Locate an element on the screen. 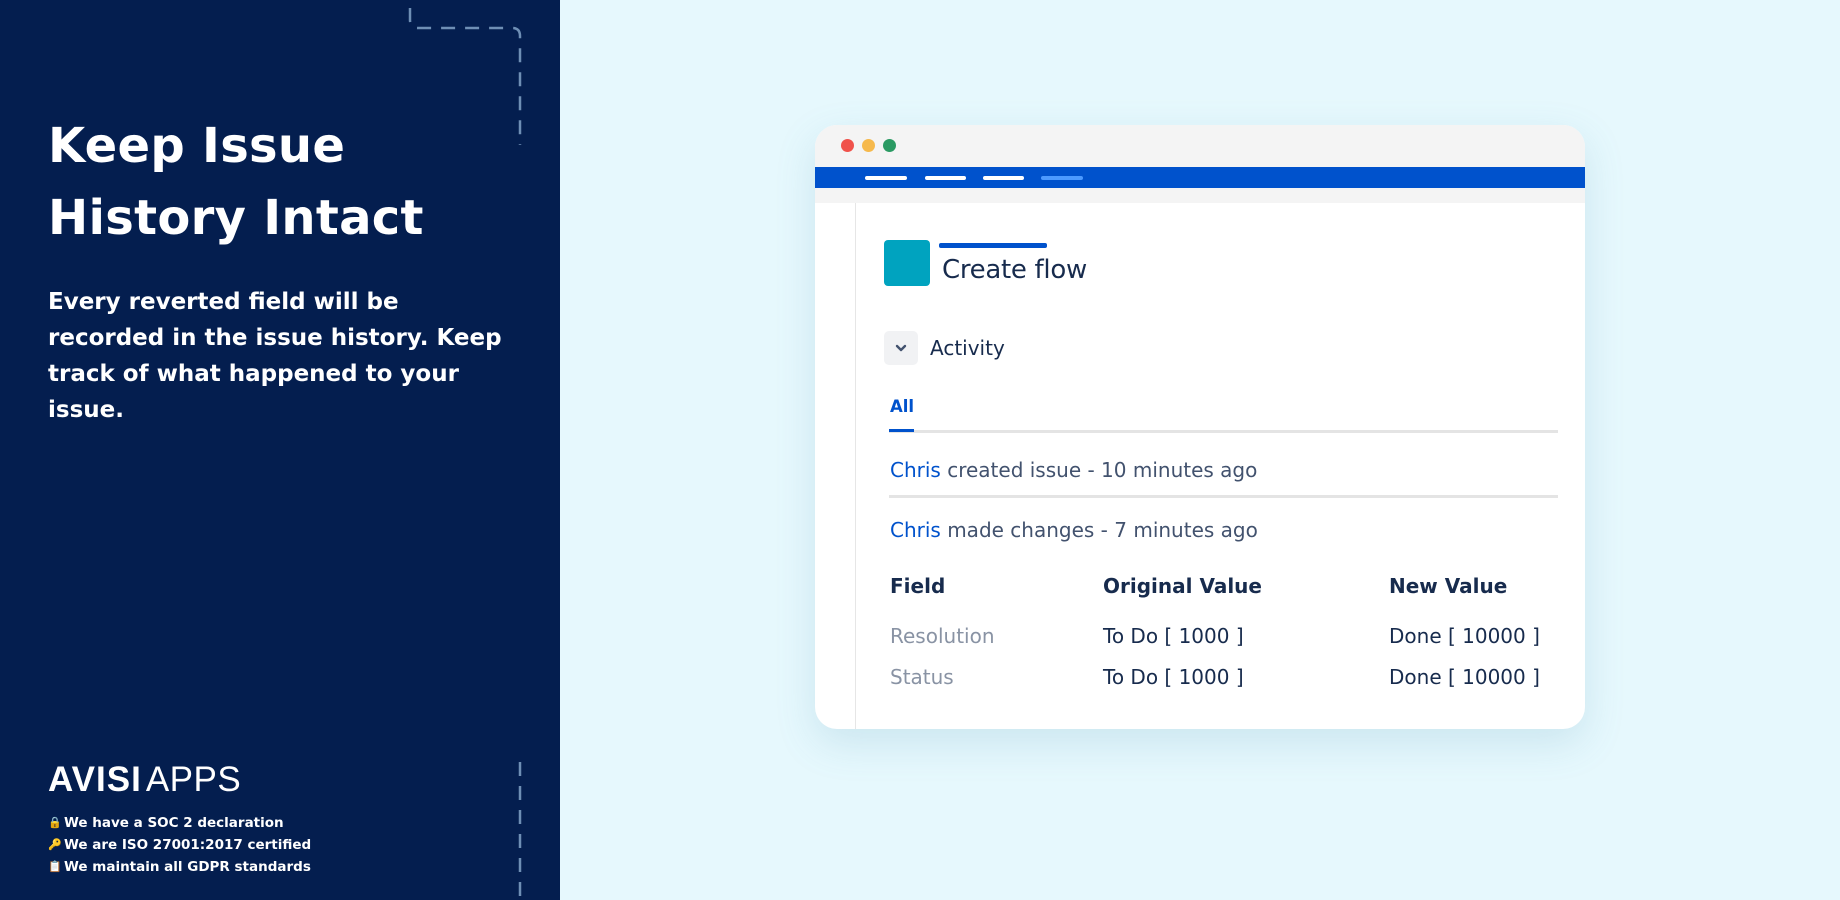  minimize-dot-icon is located at coordinates (868, 145).